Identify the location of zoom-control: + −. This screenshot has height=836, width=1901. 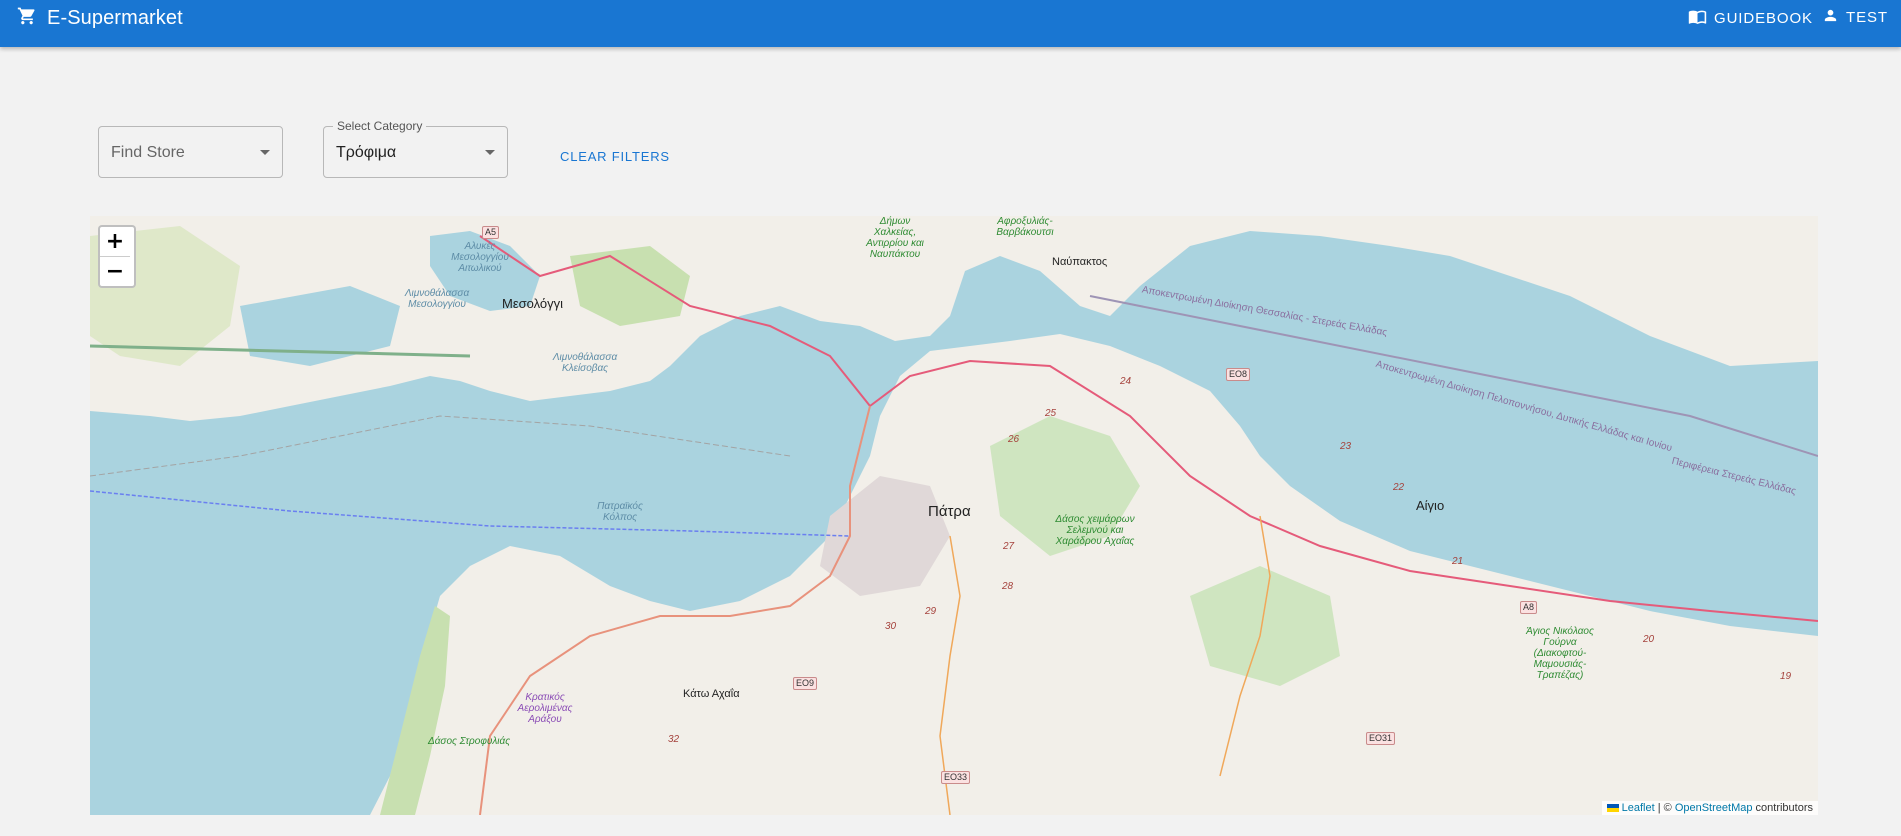
(117, 256).